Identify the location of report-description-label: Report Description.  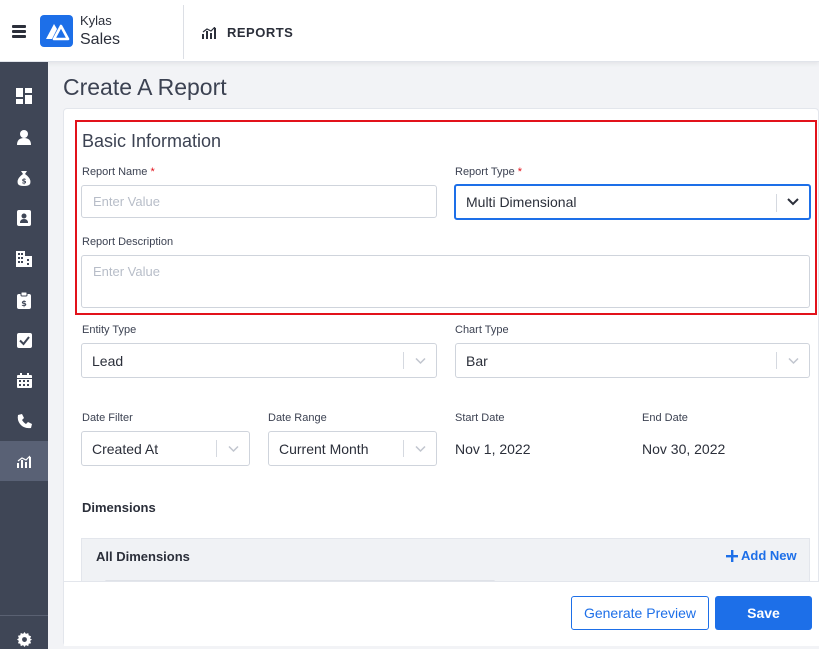
(128, 242).